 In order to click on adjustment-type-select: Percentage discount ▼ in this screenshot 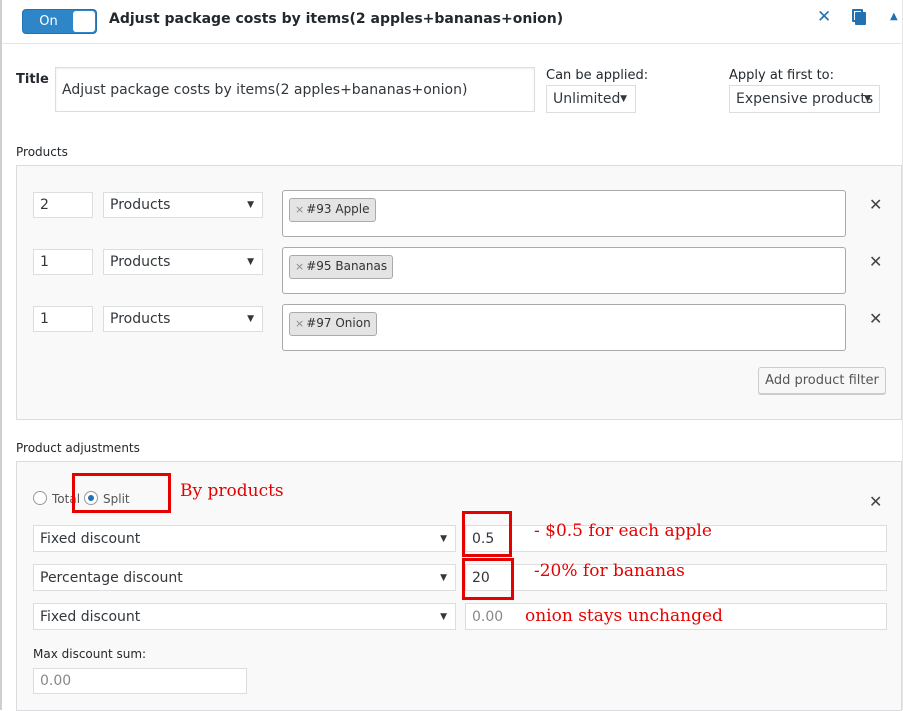, I will do `click(244, 577)`.